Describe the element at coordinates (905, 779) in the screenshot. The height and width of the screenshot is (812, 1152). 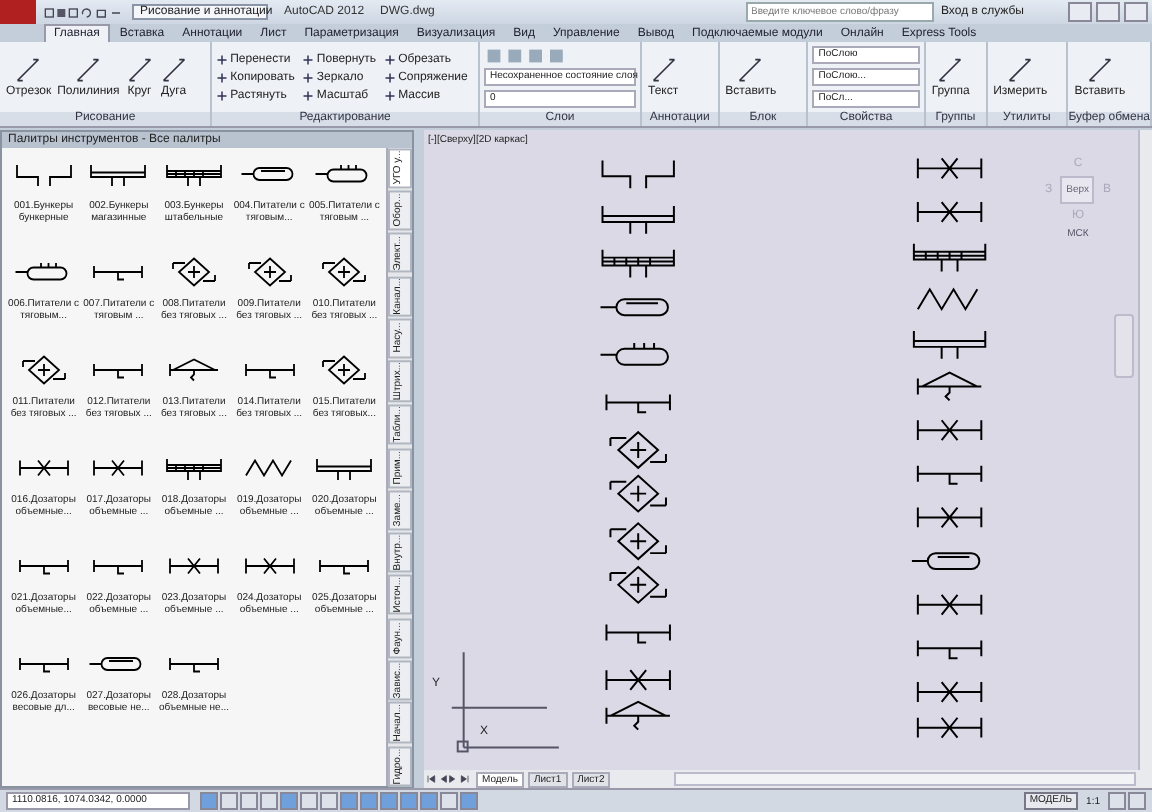
I see `horizontal-scrollbar` at that location.